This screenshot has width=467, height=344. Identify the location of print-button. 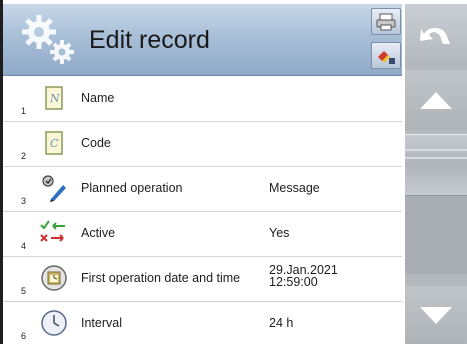
(386, 21).